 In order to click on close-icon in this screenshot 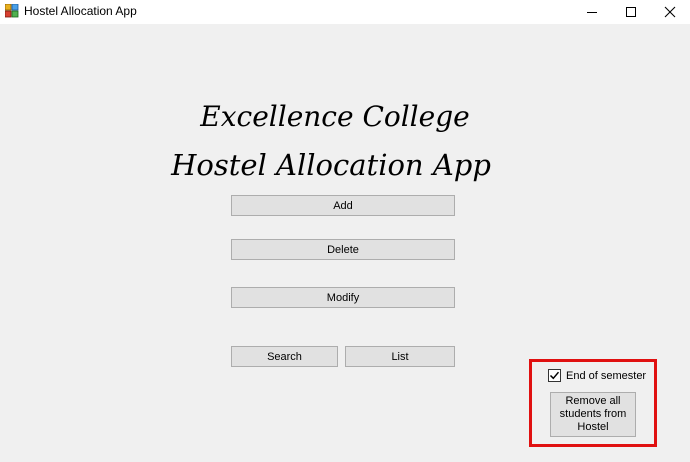, I will do `click(670, 12)`.